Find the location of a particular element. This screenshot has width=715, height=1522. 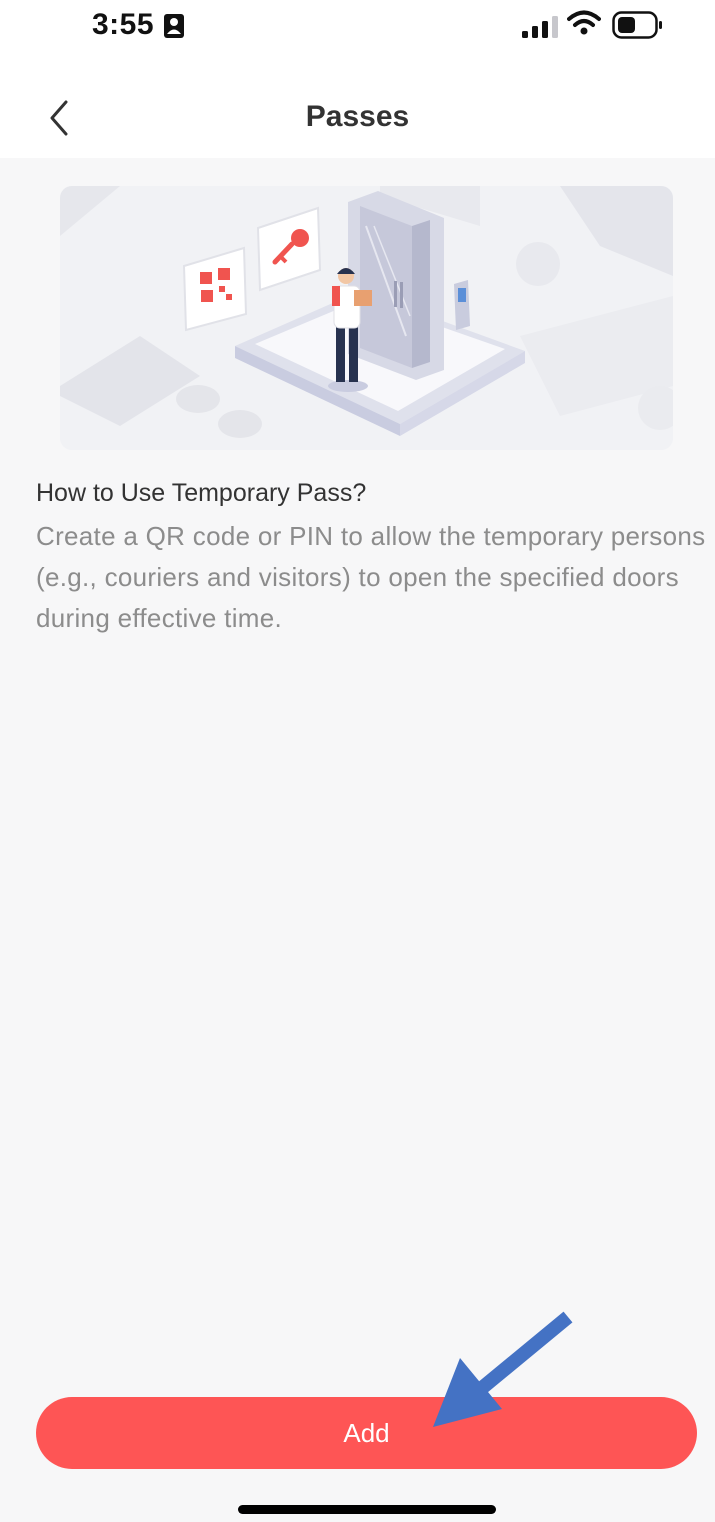

help-title: How to Use Temporary Pass? is located at coordinates (201, 493).